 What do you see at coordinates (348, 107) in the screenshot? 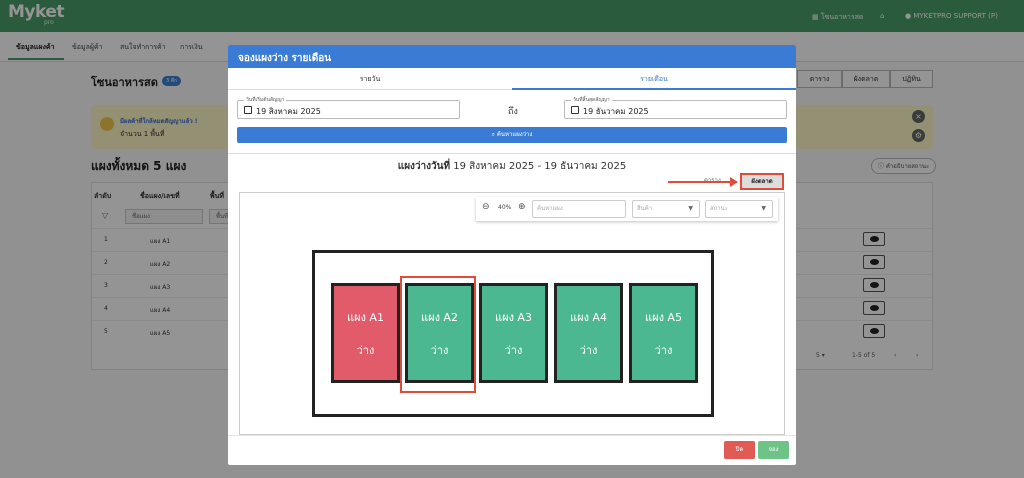
I see `start-date-field: วันที่เริ่มต้นสัญญา 19 สิงหาคม 2025` at bounding box center [348, 107].